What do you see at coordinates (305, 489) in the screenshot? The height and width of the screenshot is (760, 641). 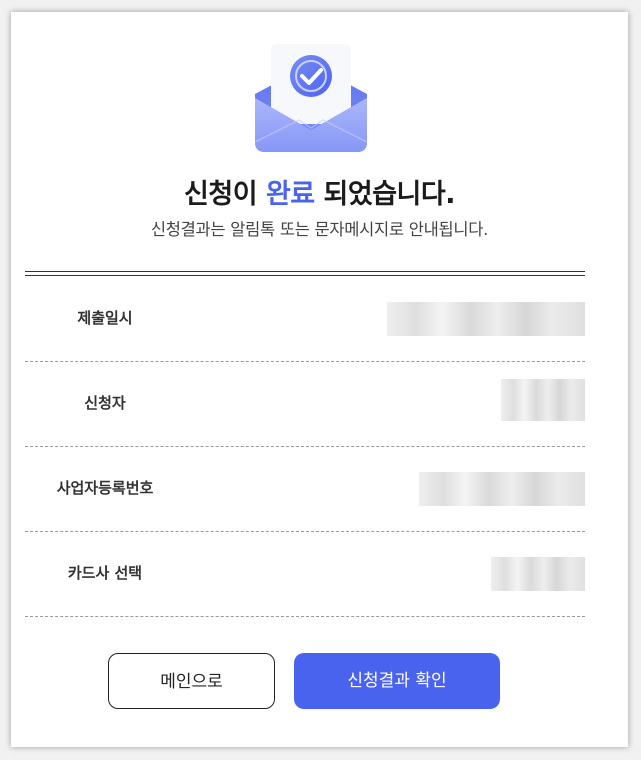 I see `detail-row-business-number: 사업자등록번호` at bounding box center [305, 489].